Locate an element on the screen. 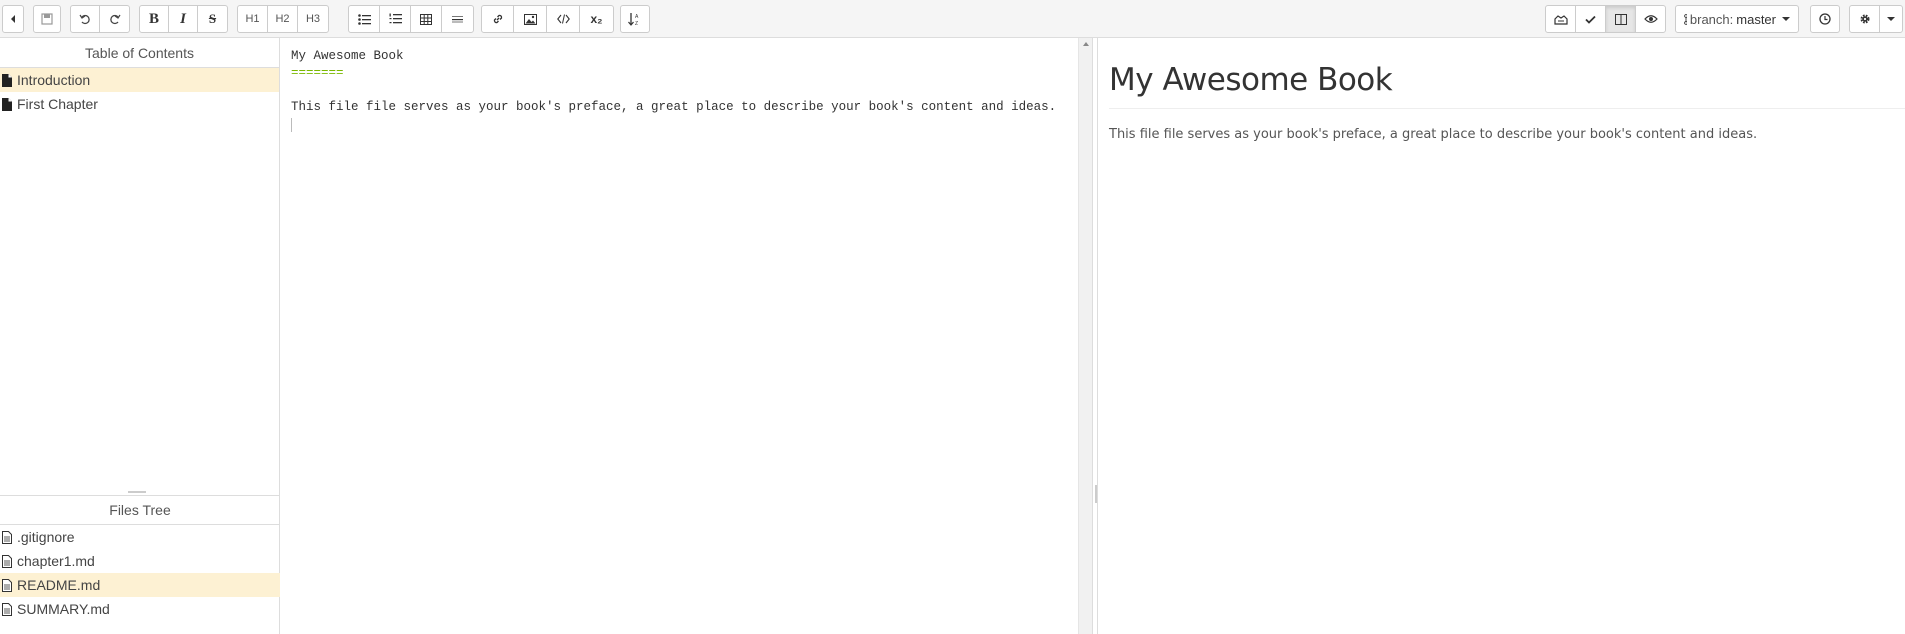  subscript-icon: x₂ is located at coordinates (596, 19).